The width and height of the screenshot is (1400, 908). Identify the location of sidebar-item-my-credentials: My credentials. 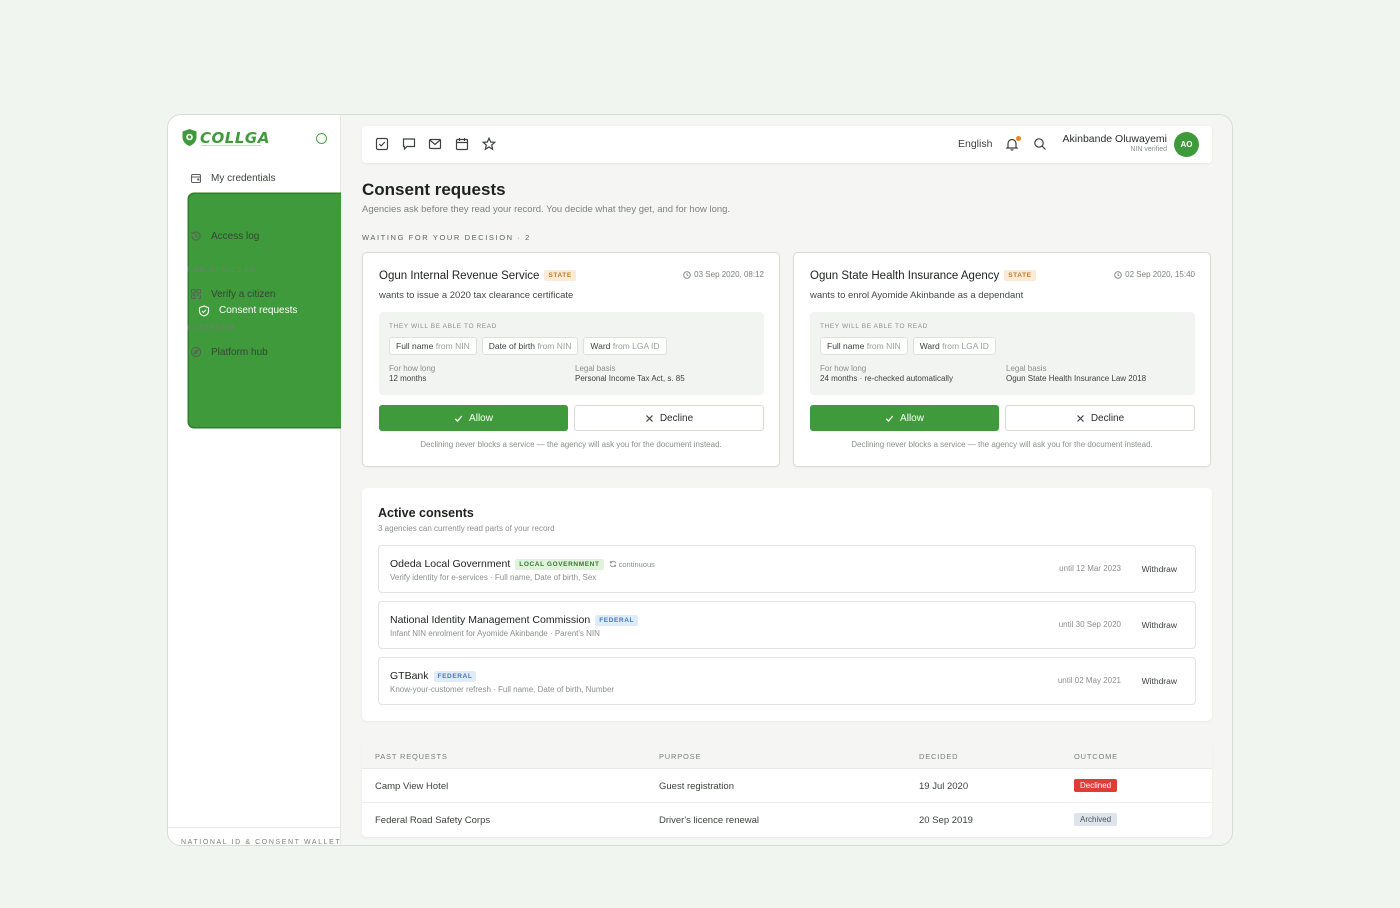
(254, 178).